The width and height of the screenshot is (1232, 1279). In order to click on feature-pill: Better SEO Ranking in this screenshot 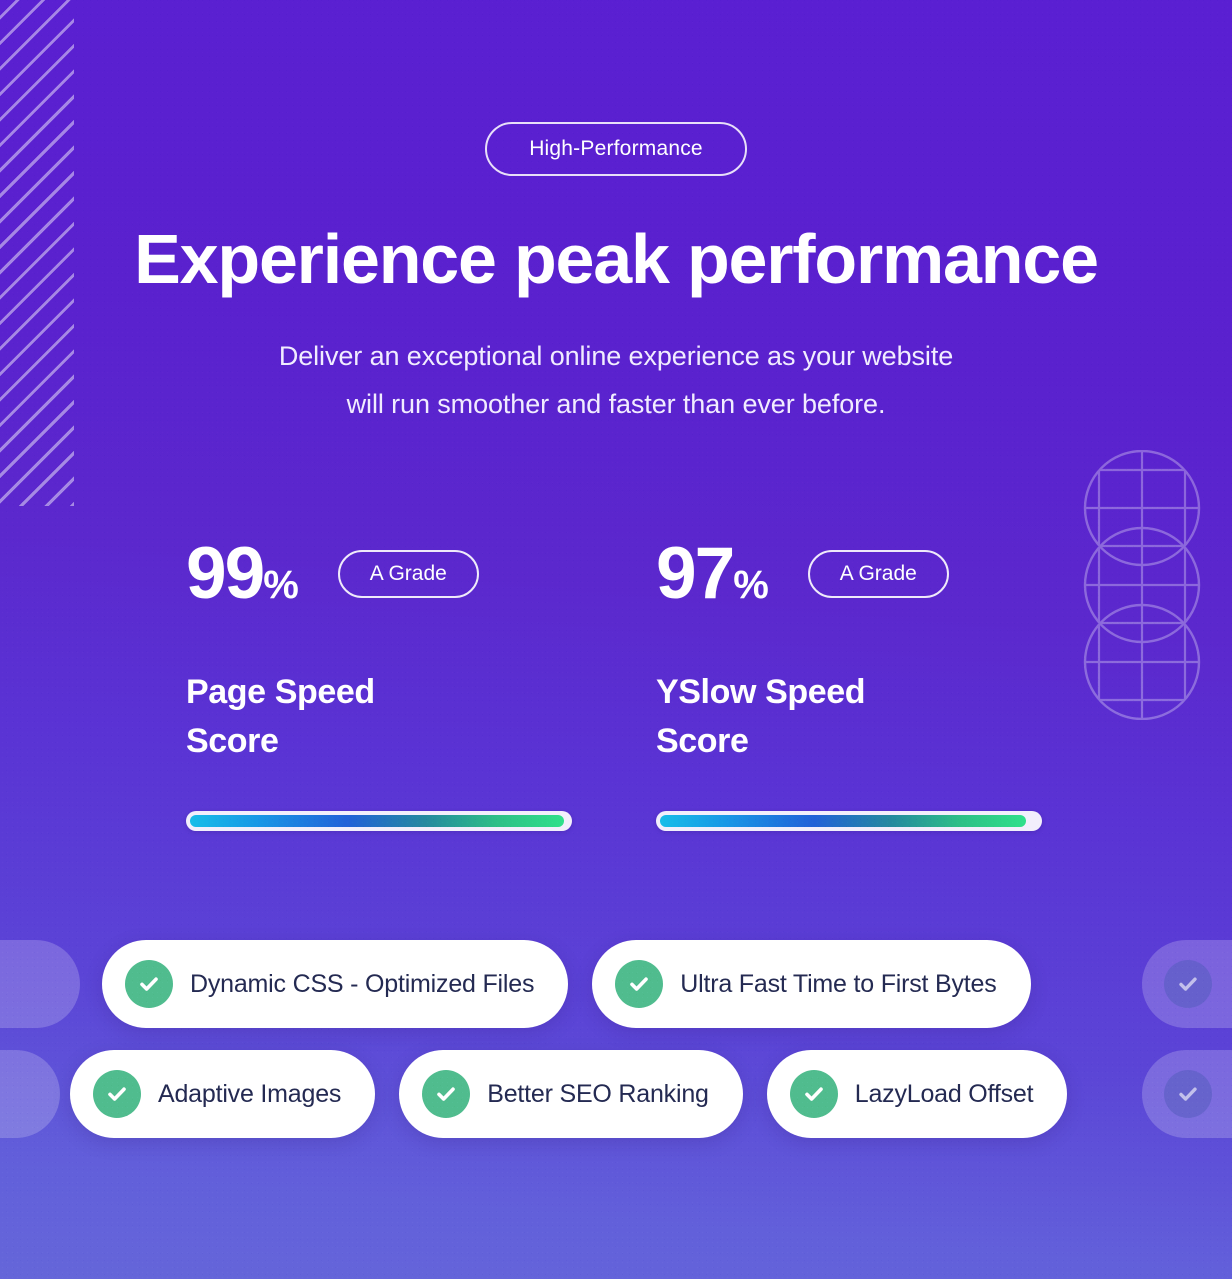, I will do `click(571, 1094)`.